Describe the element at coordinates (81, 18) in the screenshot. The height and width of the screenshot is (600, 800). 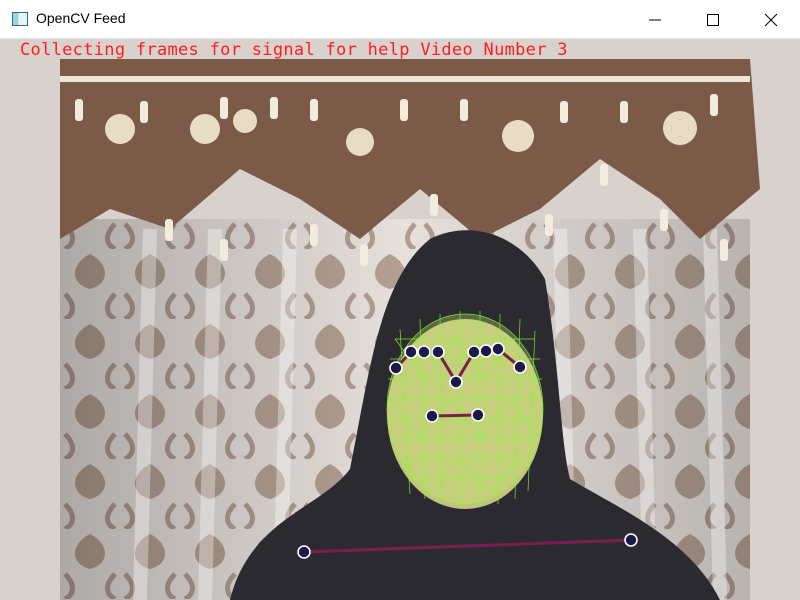
I see `window-title: OpenCV Feed` at that location.